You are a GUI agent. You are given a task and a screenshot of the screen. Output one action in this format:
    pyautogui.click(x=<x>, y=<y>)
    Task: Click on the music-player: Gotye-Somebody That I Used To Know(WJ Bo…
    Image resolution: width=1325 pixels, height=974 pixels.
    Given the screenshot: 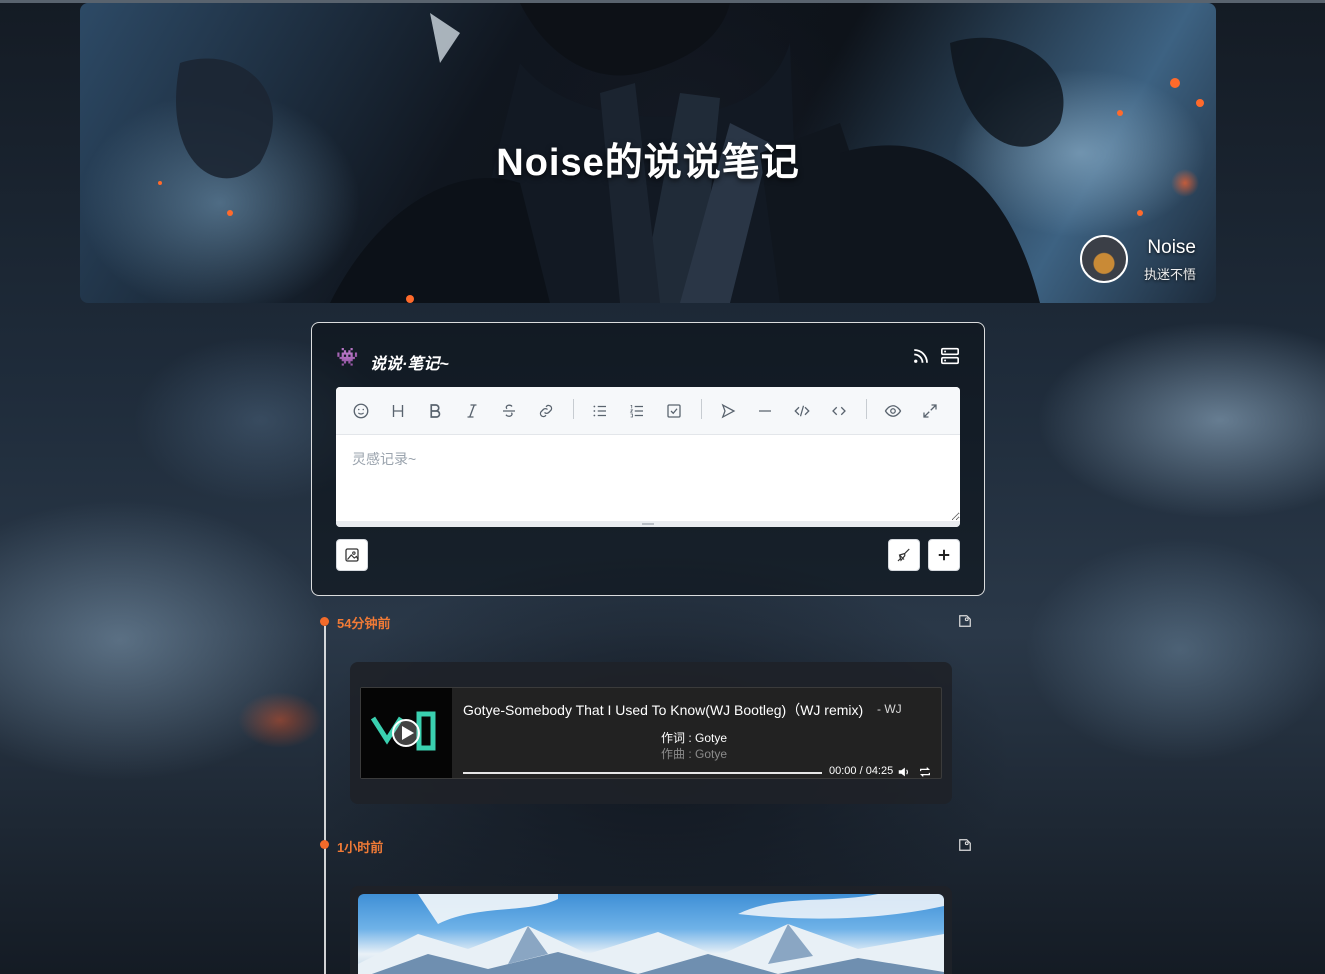 What is the action you would take?
    pyautogui.click(x=651, y=733)
    